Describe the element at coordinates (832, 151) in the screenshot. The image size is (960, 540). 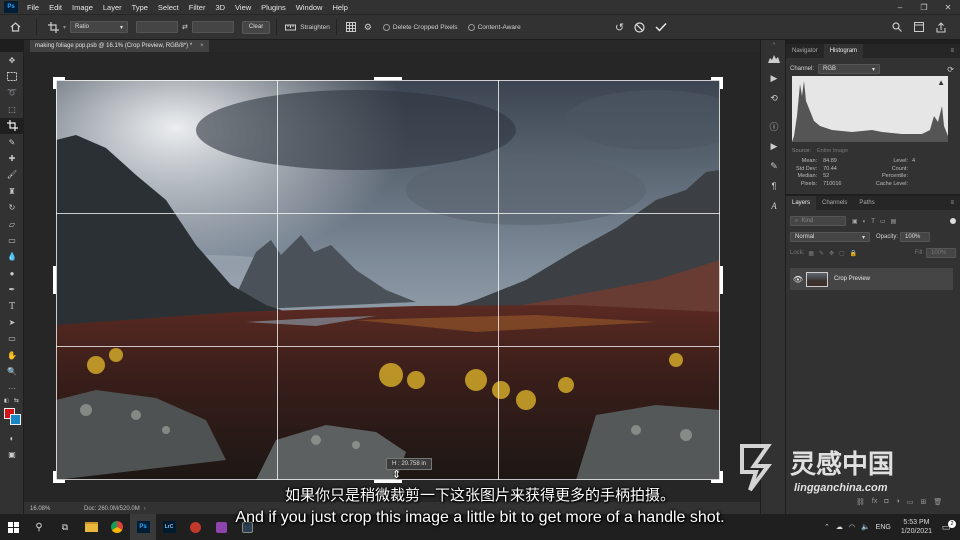
I see `source-value: Entire Image` at that location.